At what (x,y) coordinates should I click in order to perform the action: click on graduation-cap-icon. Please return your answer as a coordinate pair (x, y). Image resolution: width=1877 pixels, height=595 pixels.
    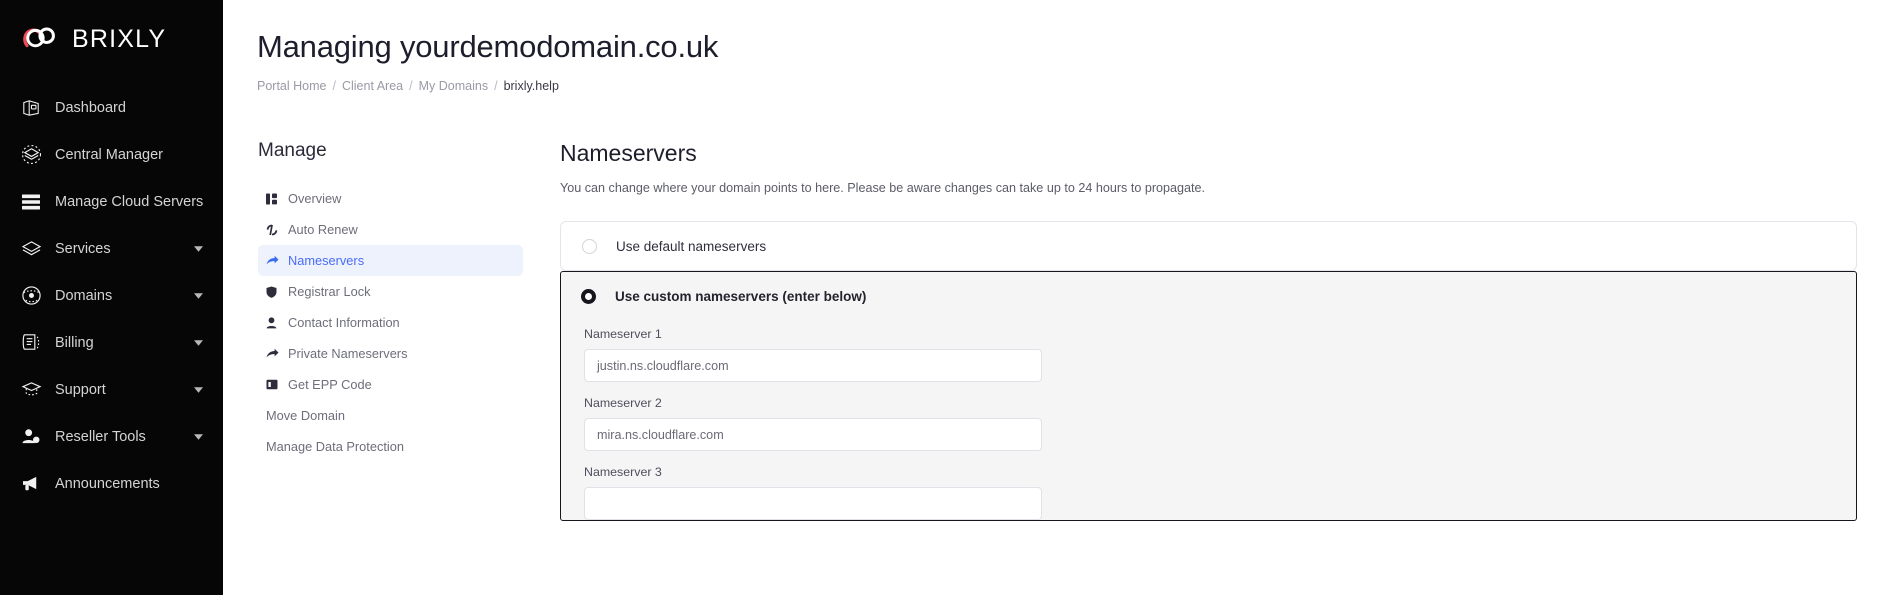
    Looking at the image, I should click on (31, 390).